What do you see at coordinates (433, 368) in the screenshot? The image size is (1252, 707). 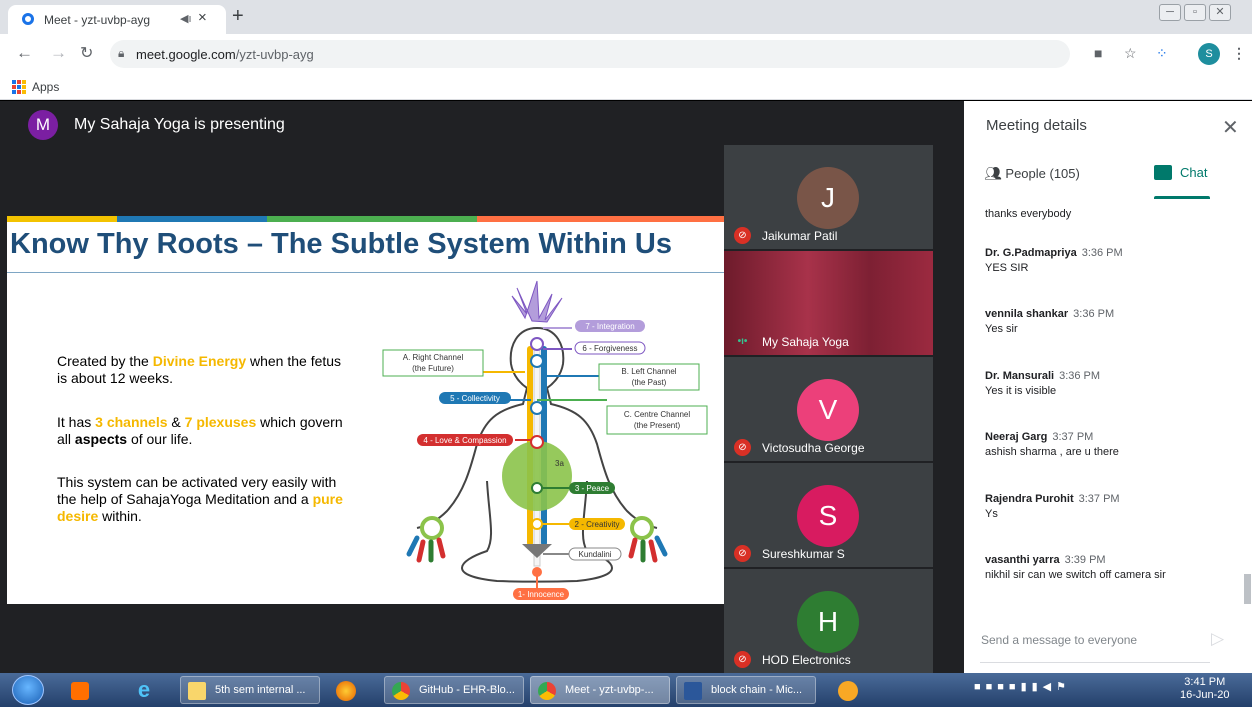 I see `label-right-channel-sub: (the Future)` at bounding box center [433, 368].